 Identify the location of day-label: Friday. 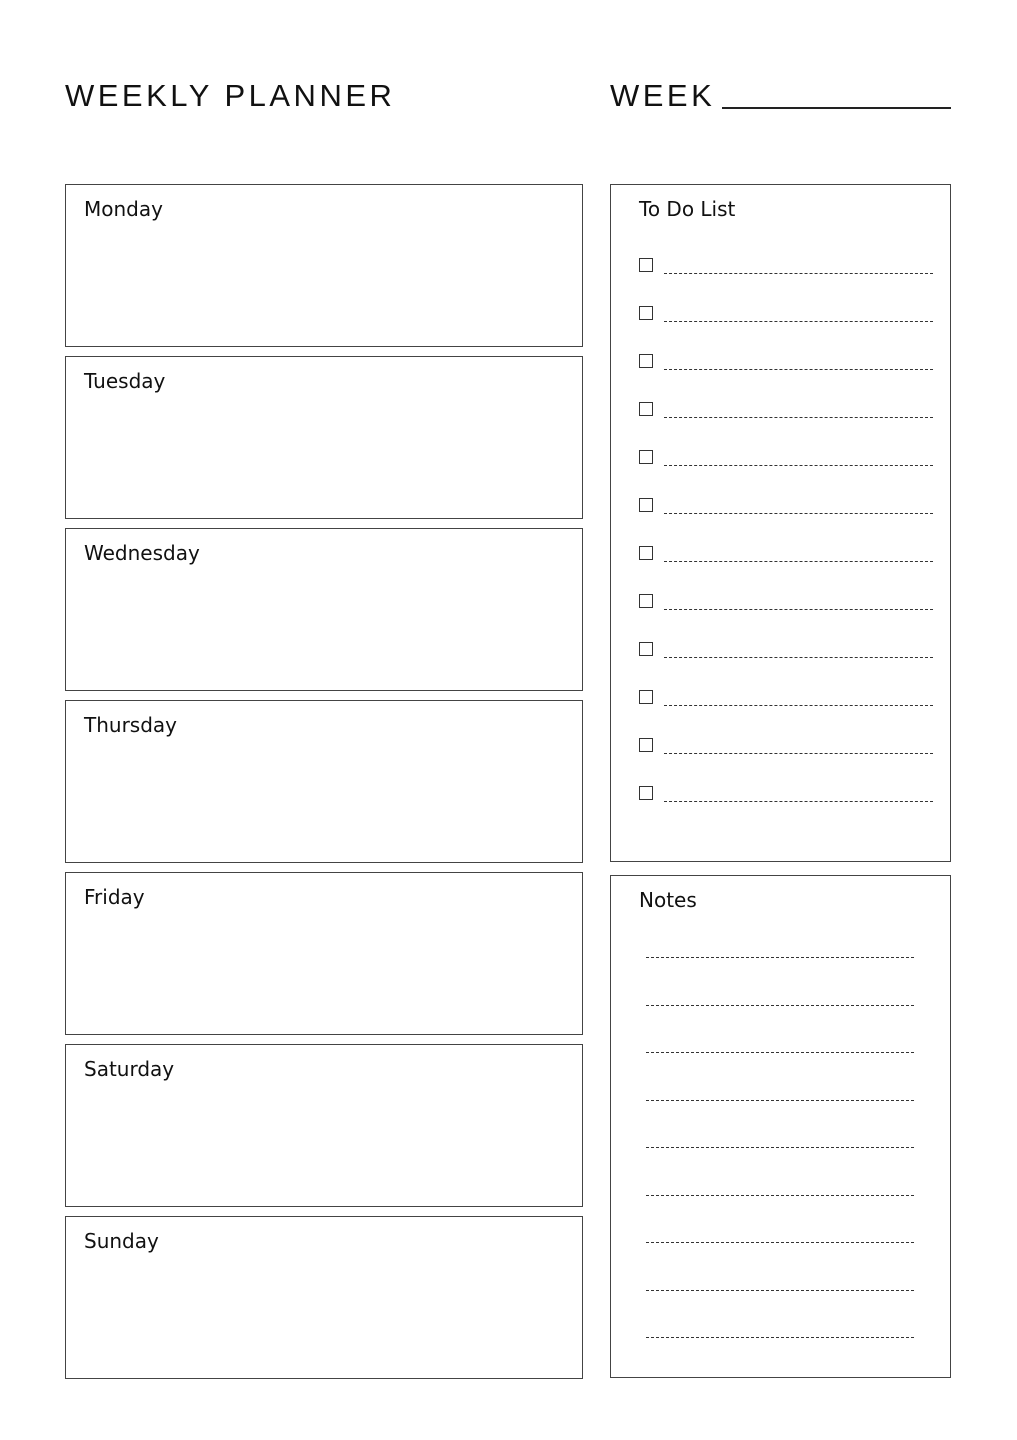
(114, 897).